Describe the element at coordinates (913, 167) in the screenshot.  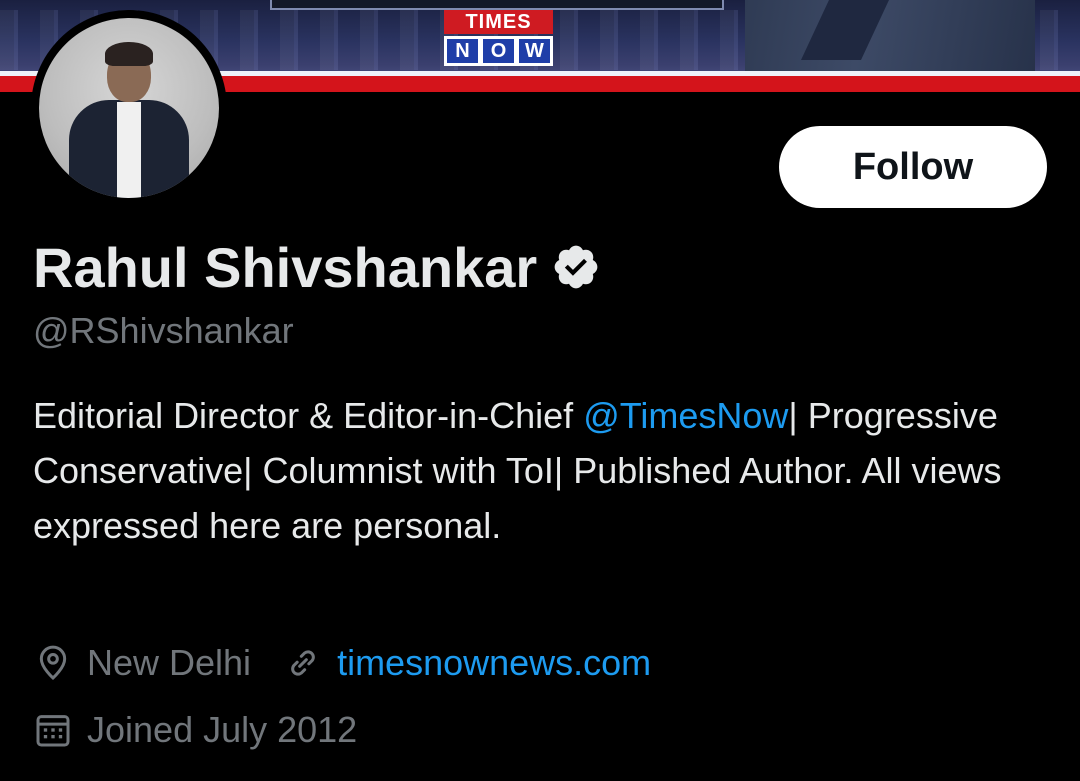
I see `follow-button: Follow` at that location.